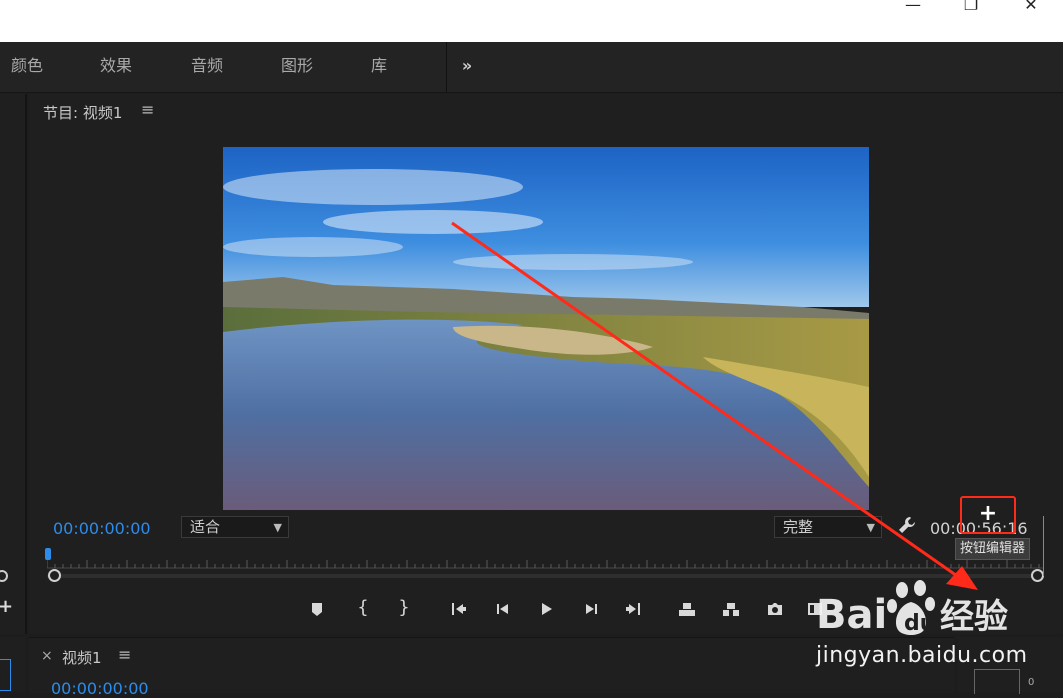 Image resolution: width=1063 pixels, height=698 pixels. What do you see at coordinates (116, 67) in the screenshot?
I see `tab-effects: 效果` at bounding box center [116, 67].